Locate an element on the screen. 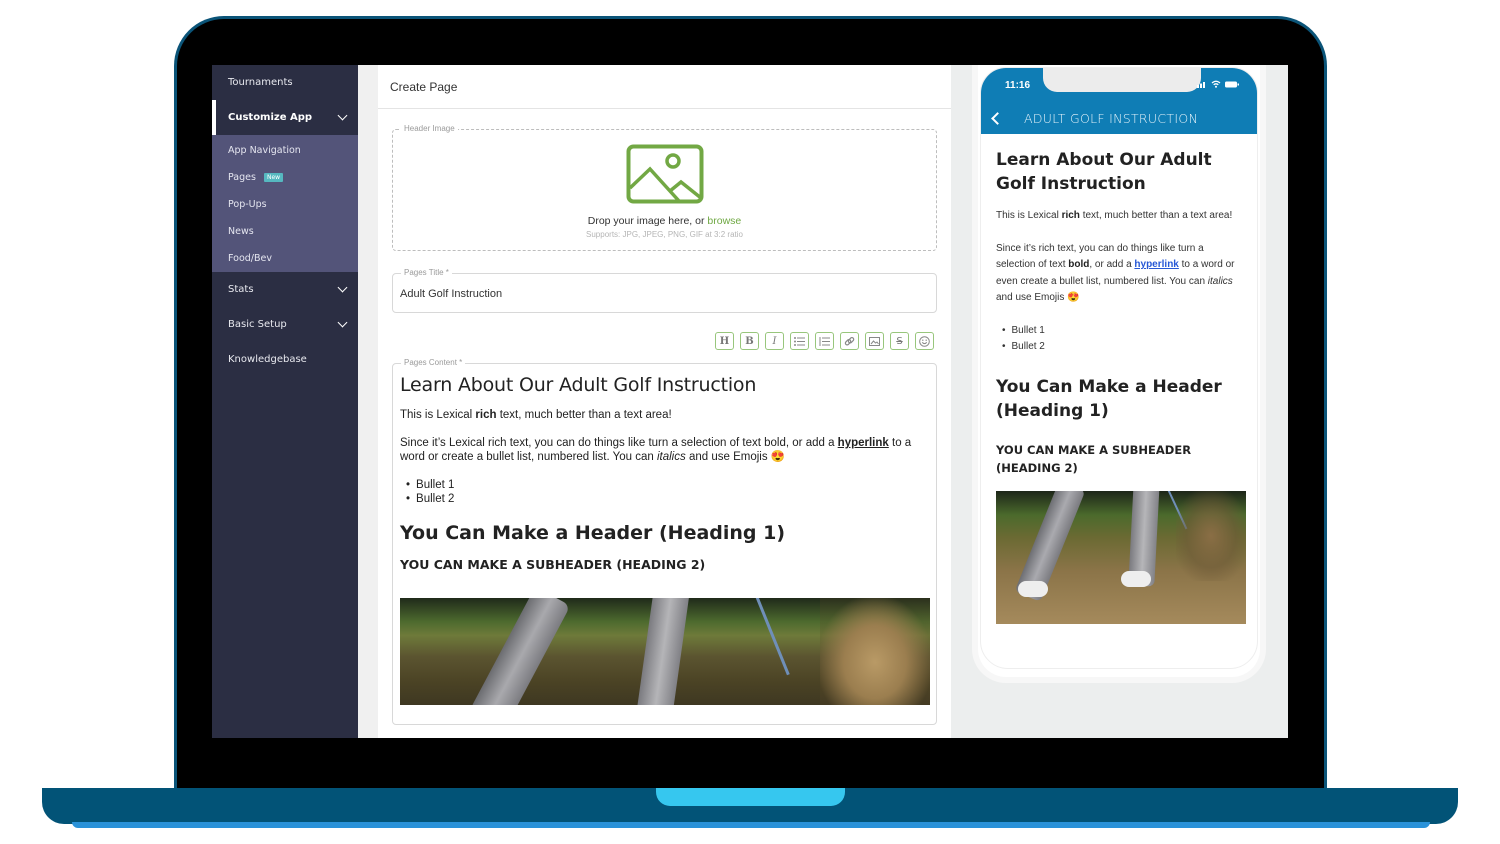 This screenshot has height=844, width=1500. list-item: Bullet 1 is located at coordinates (667, 485).